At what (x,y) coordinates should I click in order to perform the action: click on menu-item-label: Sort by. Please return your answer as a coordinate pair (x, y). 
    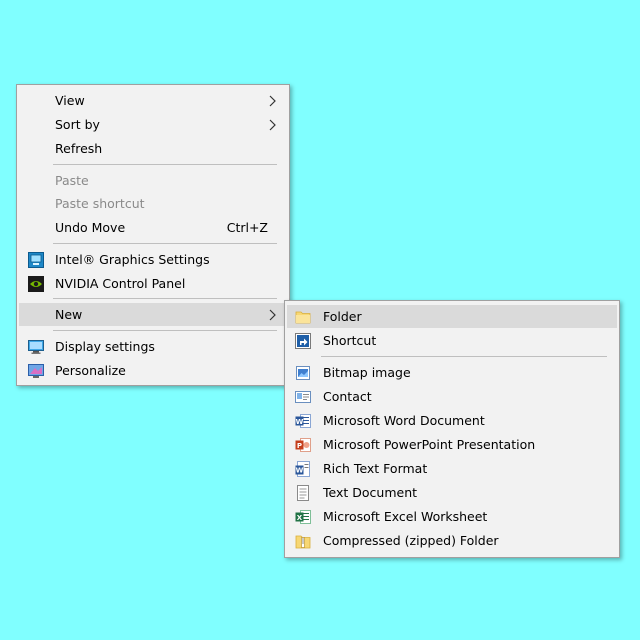
    Looking at the image, I should click on (77, 124).